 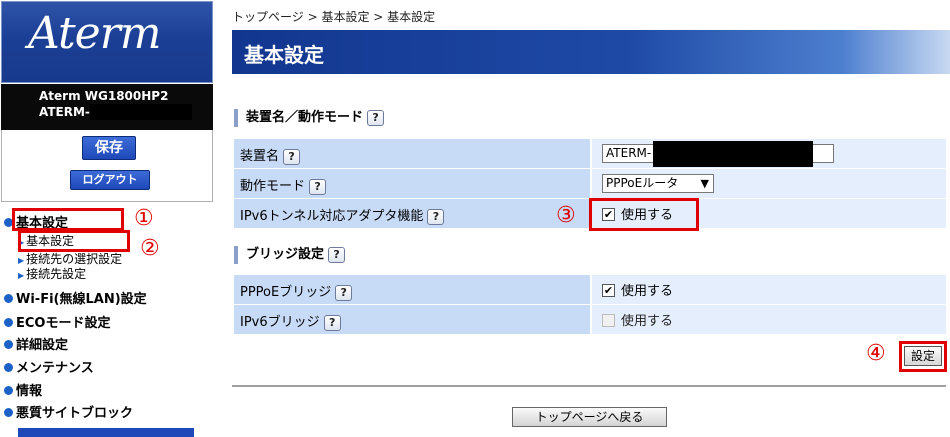 I want to click on row-label: 動作モード?, so click(x=412, y=183).